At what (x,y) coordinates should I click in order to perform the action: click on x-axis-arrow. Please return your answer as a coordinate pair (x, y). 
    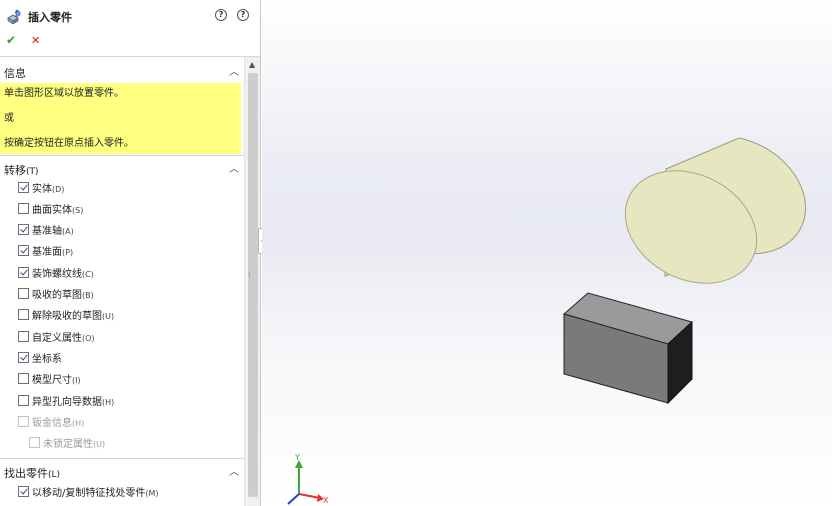
    Looking at the image, I should click on (309, 496).